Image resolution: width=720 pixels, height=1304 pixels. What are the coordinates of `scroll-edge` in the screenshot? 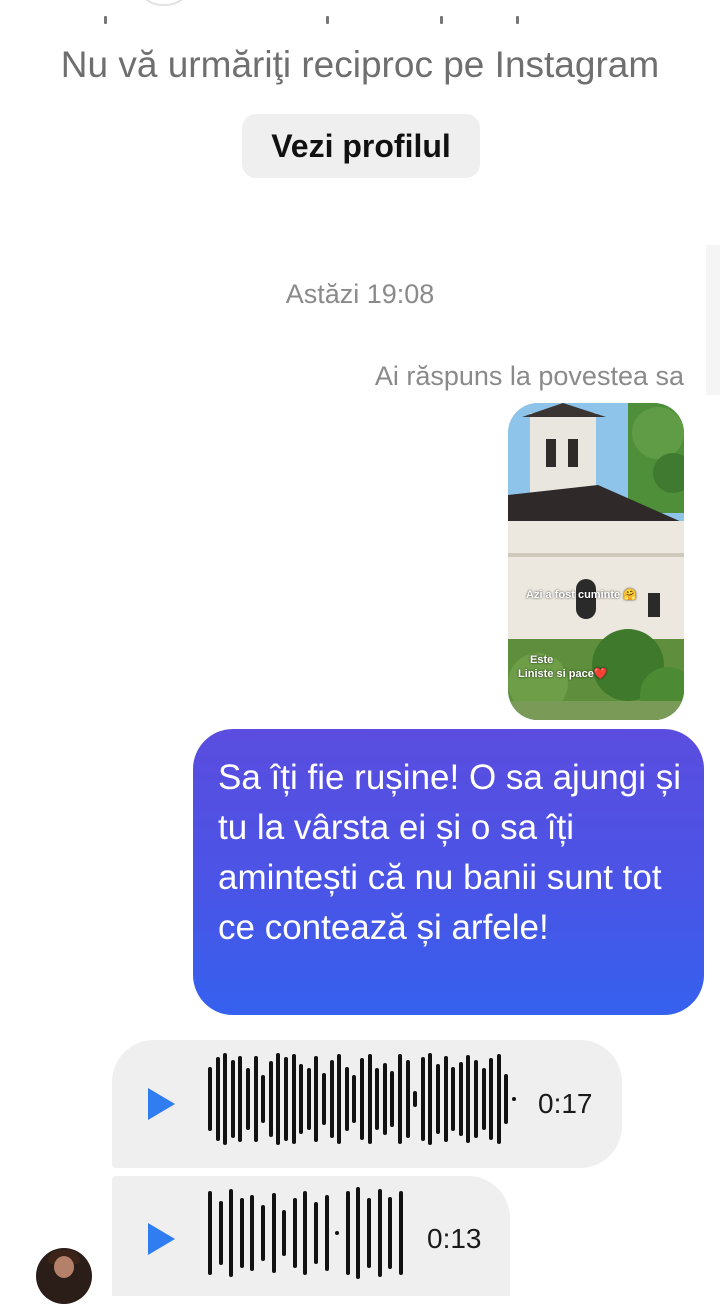 It's located at (713, 320).